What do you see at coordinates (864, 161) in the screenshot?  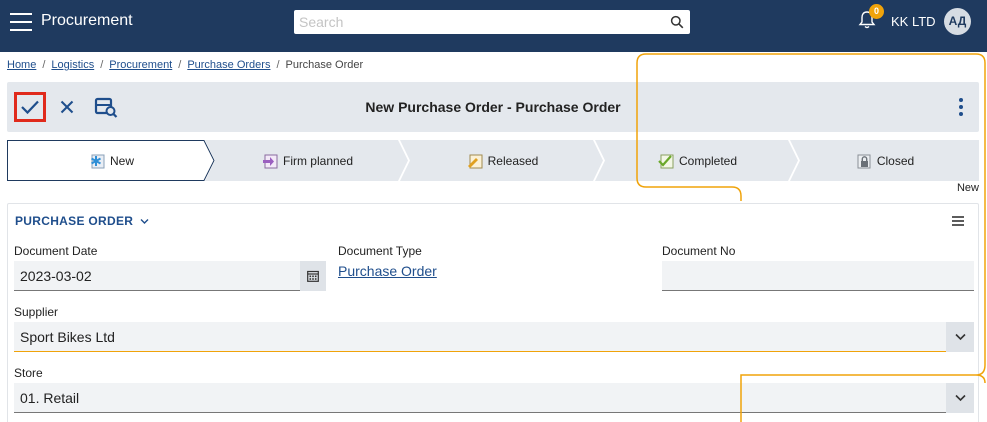 I see `lock-icon` at bounding box center [864, 161].